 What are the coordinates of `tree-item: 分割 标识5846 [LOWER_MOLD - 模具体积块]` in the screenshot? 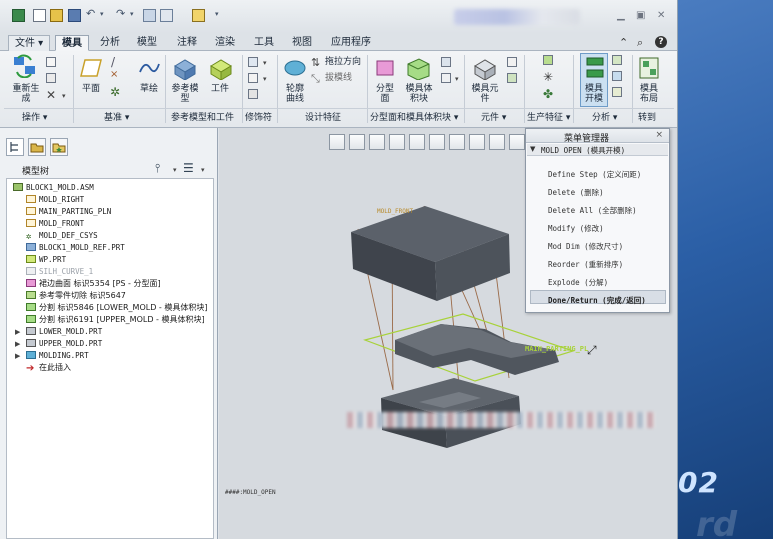 It's located at (116, 308).